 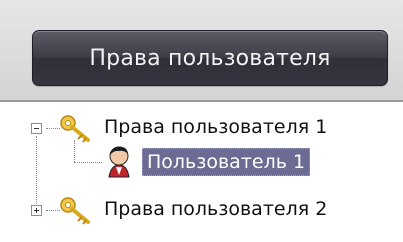 I want to click on tree-node-label: Права пользователя 1, so click(x=215, y=127).